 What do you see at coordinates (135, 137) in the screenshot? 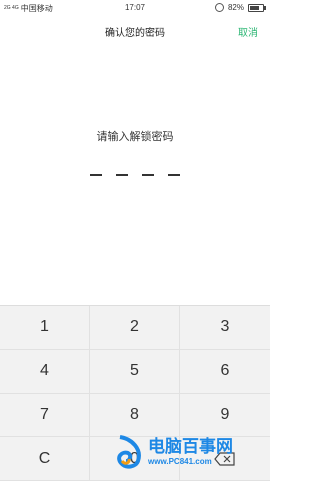
I see `unlock-prompt: 请输入解锁密码` at bounding box center [135, 137].